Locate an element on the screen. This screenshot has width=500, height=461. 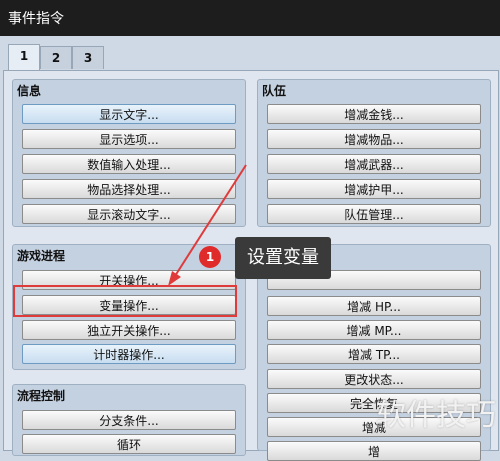
watermark: 软件技巧 is located at coordinates (436, 415).